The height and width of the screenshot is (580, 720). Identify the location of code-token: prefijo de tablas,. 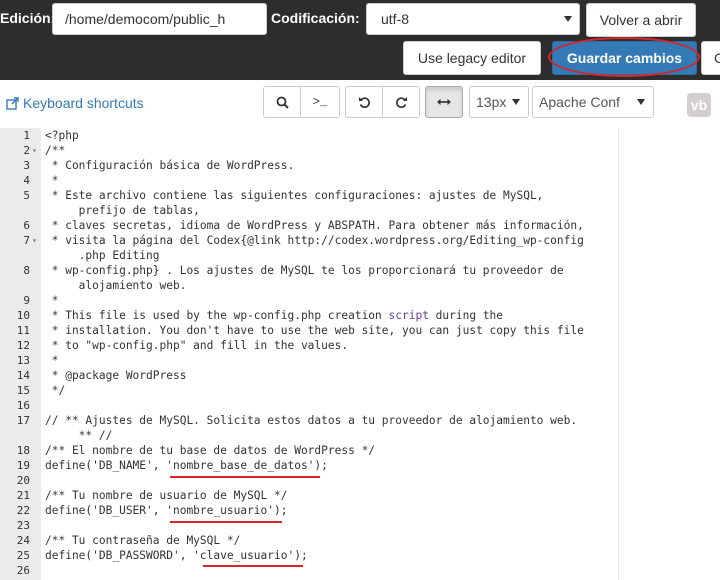
(122, 210).